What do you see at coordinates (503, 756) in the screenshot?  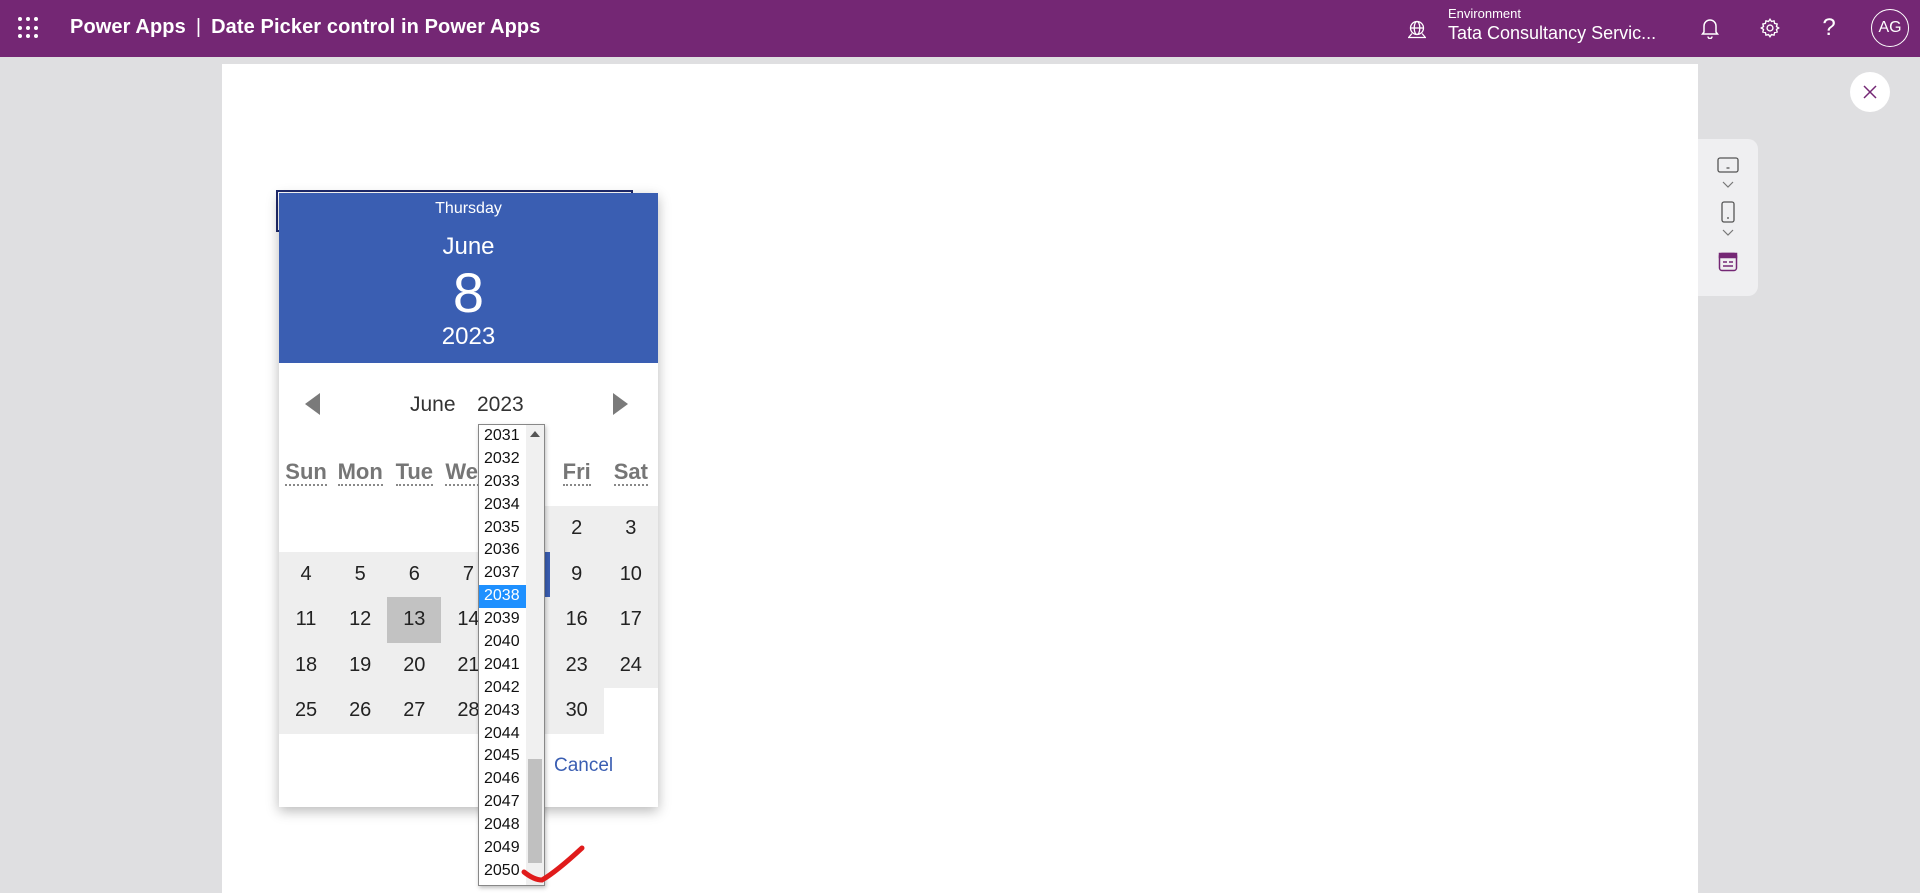 I see `year-option: 2045` at bounding box center [503, 756].